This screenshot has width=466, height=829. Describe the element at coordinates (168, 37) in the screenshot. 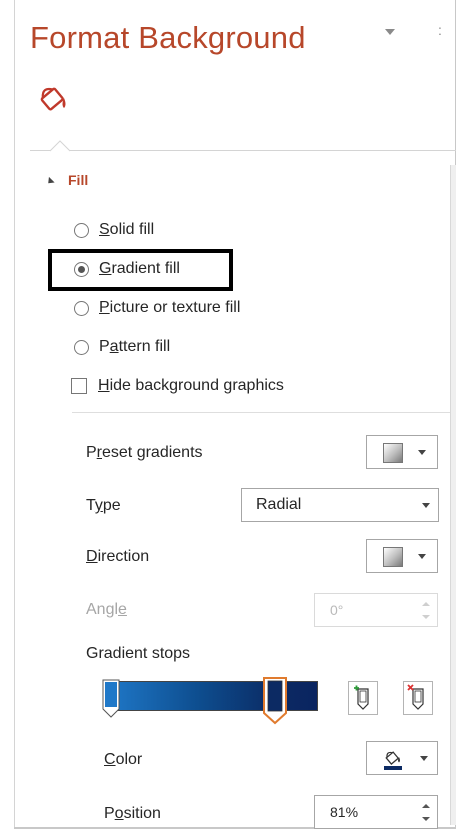

I see `pane-title: Format Background` at that location.